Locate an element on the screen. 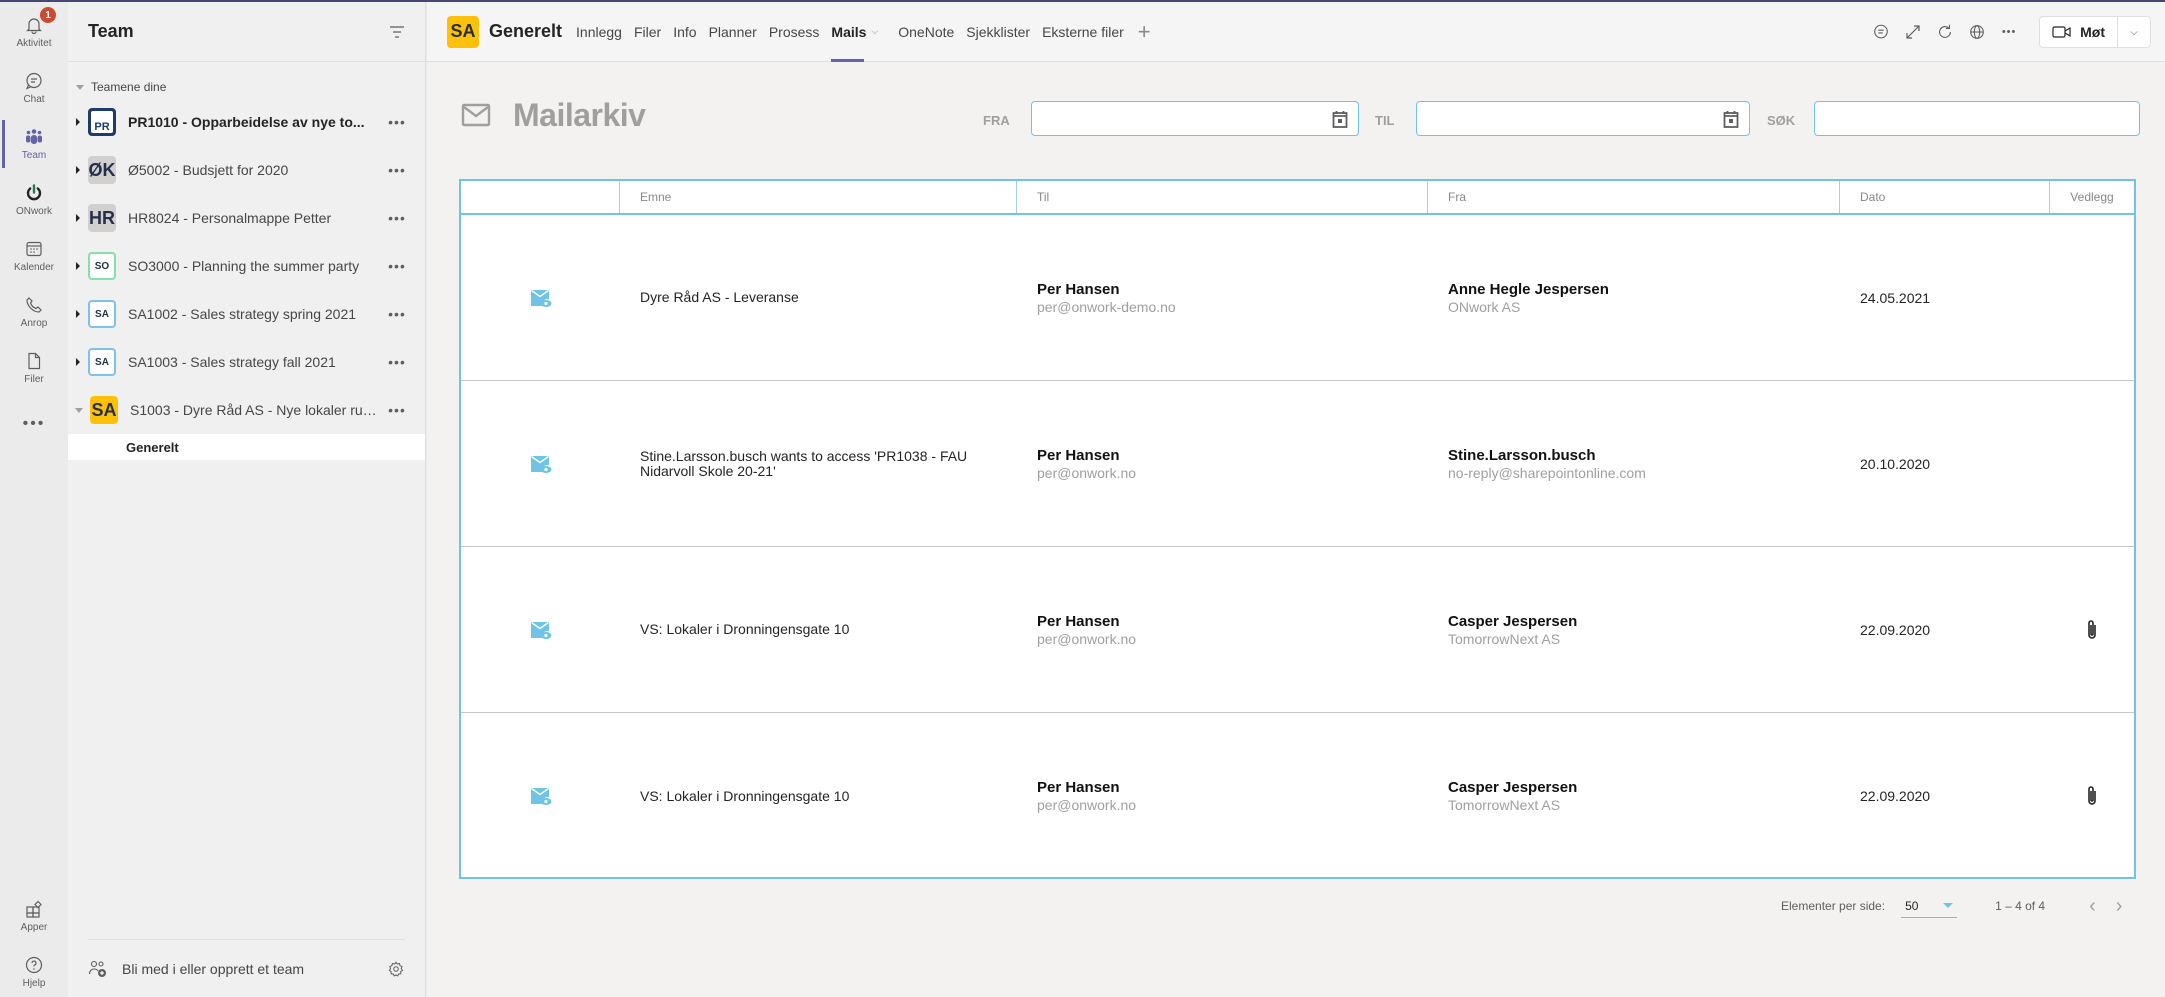 The width and height of the screenshot is (2165, 997). team-avatar: SA is located at coordinates (104, 410).